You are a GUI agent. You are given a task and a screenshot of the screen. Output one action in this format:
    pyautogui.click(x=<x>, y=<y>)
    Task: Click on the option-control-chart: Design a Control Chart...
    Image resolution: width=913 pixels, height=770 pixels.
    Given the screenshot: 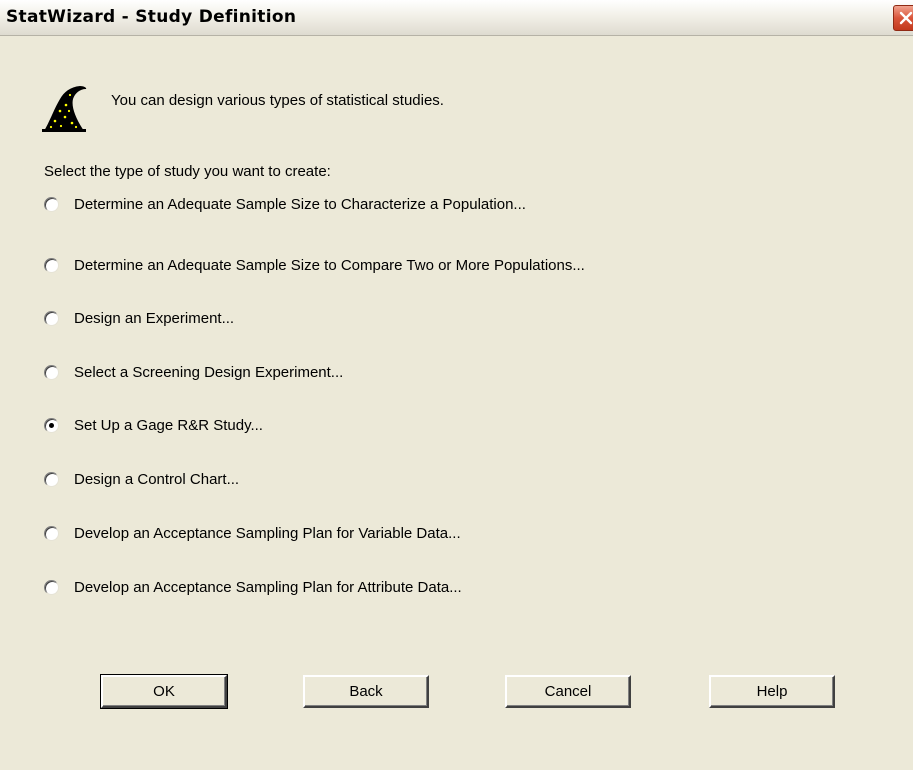 What is the action you would take?
    pyautogui.click(x=141, y=479)
    